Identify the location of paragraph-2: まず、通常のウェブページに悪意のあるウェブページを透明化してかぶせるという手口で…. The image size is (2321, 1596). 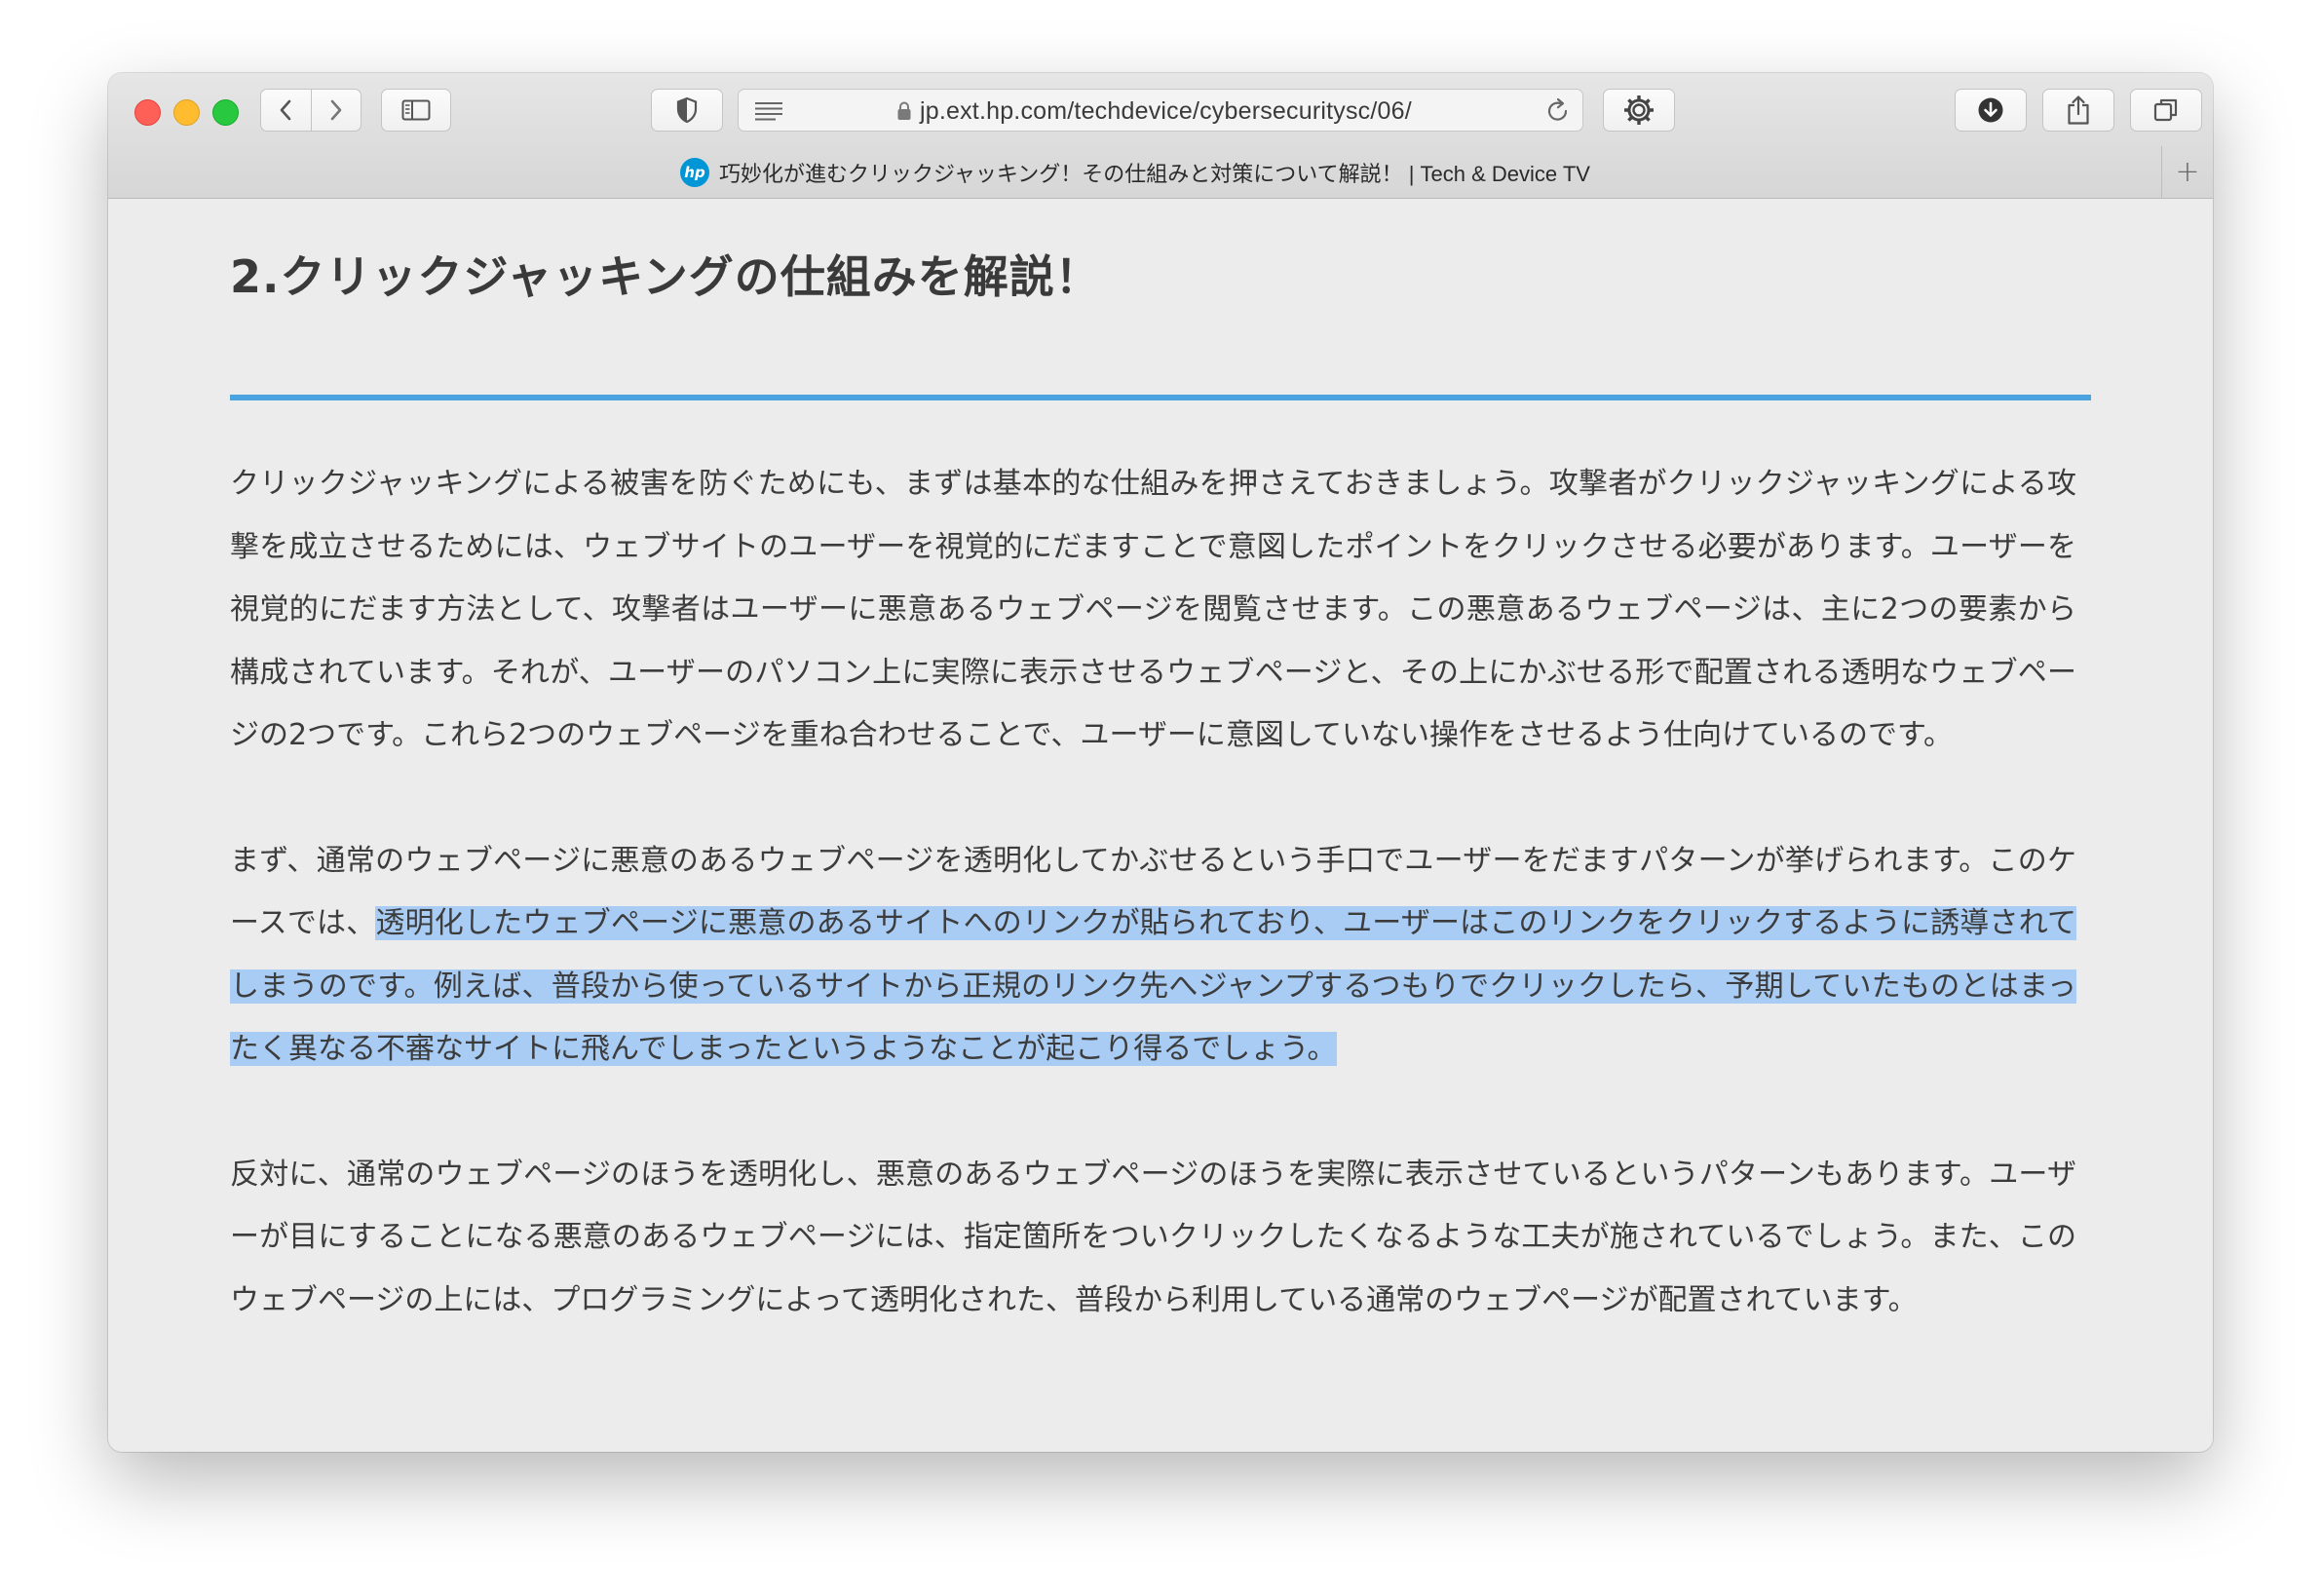
(1153, 956).